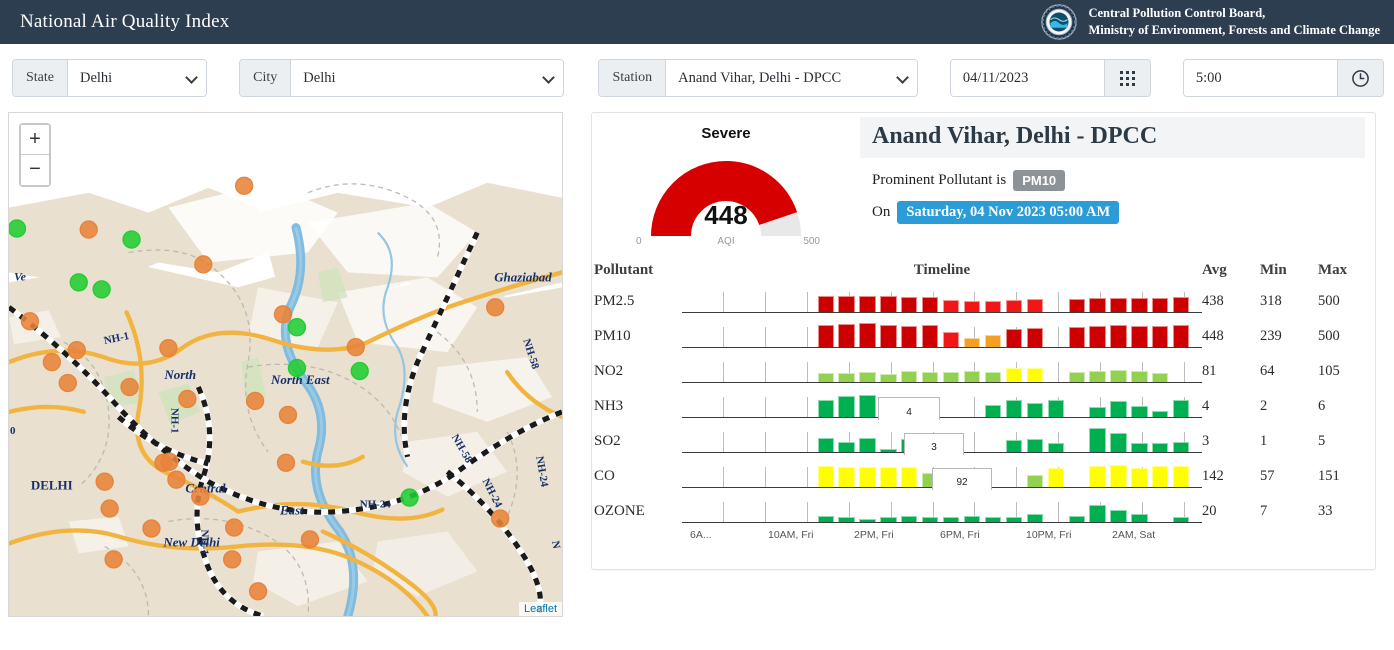 Image resolution: width=1394 pixels, height=650 pixels. Describe the element at coordinates (35, 140) in the screenshot. I see `map-zoom-in-button: +` at that location.